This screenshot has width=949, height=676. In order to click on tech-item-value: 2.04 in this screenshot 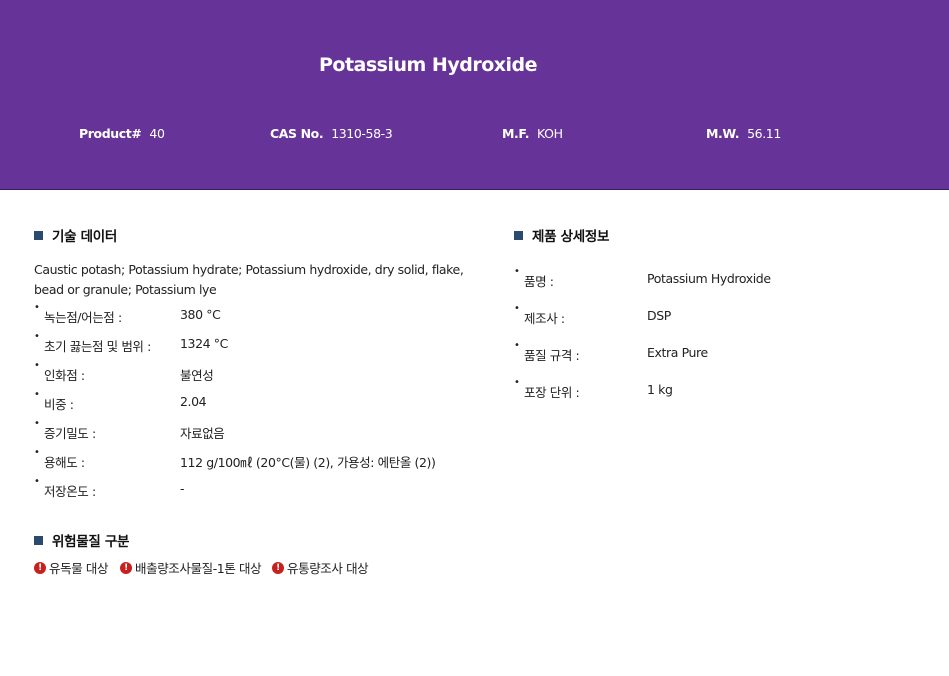, I will do `click(193, 401)`.